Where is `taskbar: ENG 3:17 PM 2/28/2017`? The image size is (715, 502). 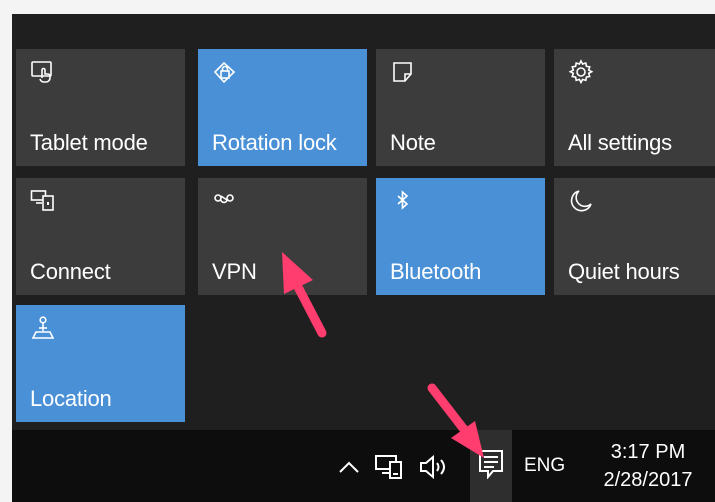 taskbar: ENG 3:17 PM 2/28/2017 is located at coordinates (363, 466).